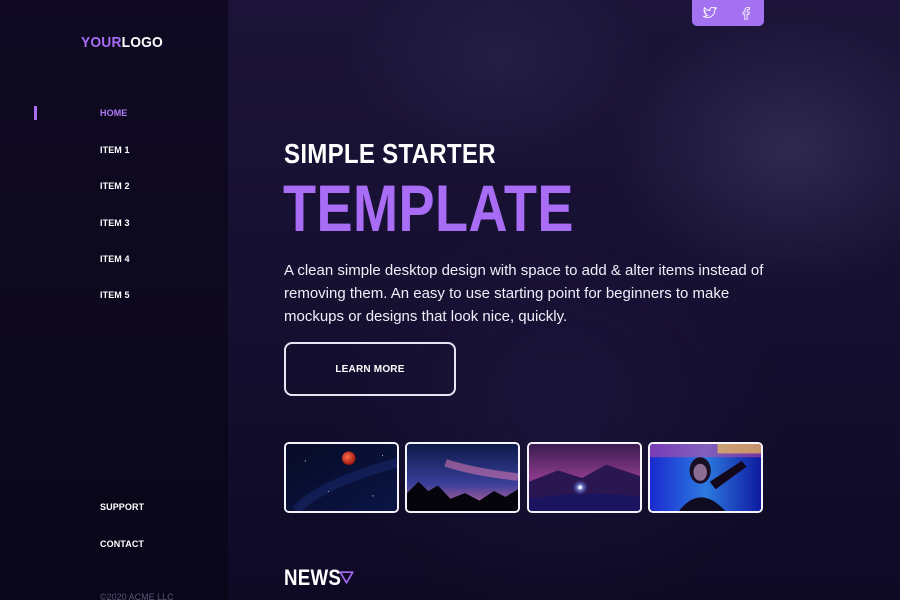 This screenshot has height=600, width=900. I want to click on sidebar-item-1: ITEM 1, so click(115, 150).